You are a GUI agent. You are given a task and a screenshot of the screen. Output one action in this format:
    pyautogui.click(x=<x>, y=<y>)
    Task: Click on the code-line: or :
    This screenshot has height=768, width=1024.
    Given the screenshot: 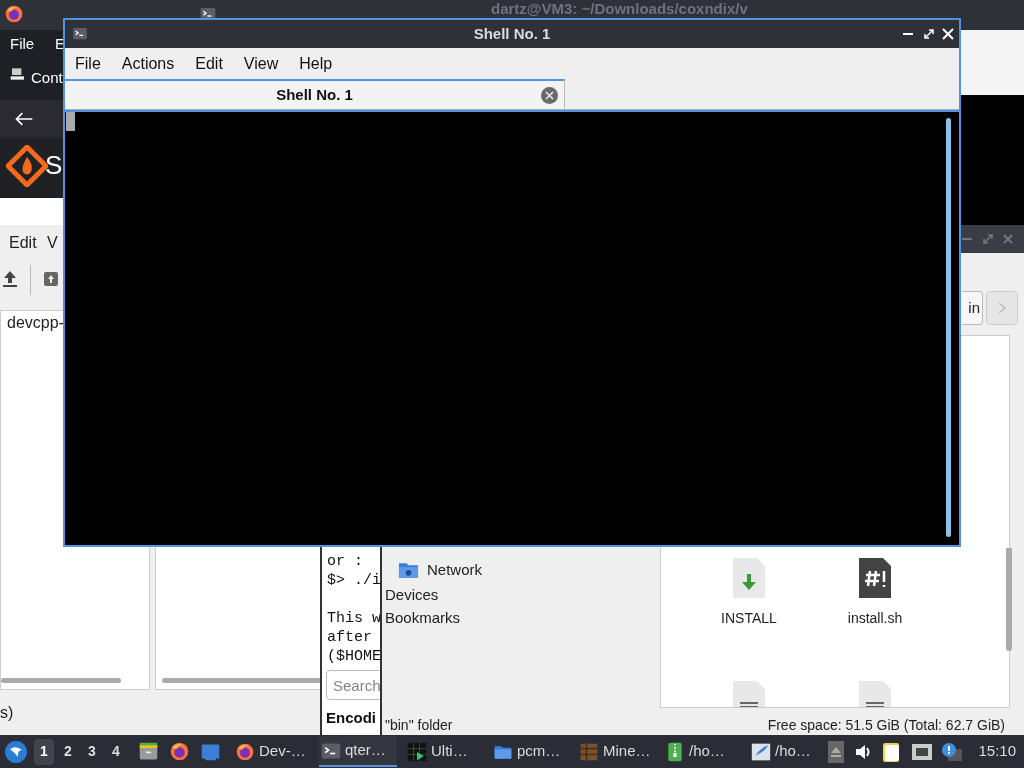 What is the action you would take?
    pyautogui.click(x=345, y=561)
    